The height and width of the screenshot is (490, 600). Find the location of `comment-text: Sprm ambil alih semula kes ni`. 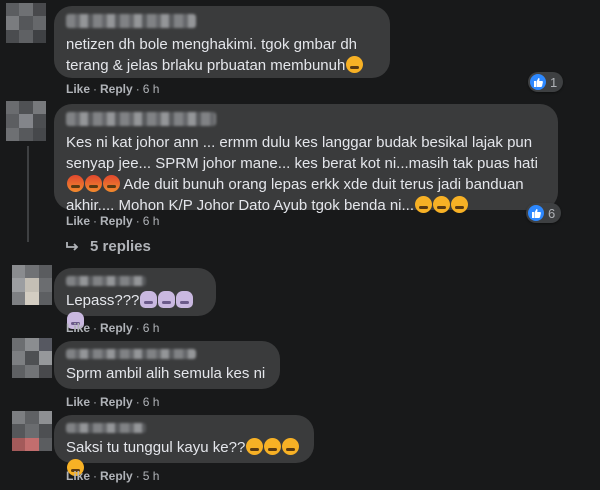

comment-text: Sprm ambil alih semula kes ni is located at coordinates (166, 373).